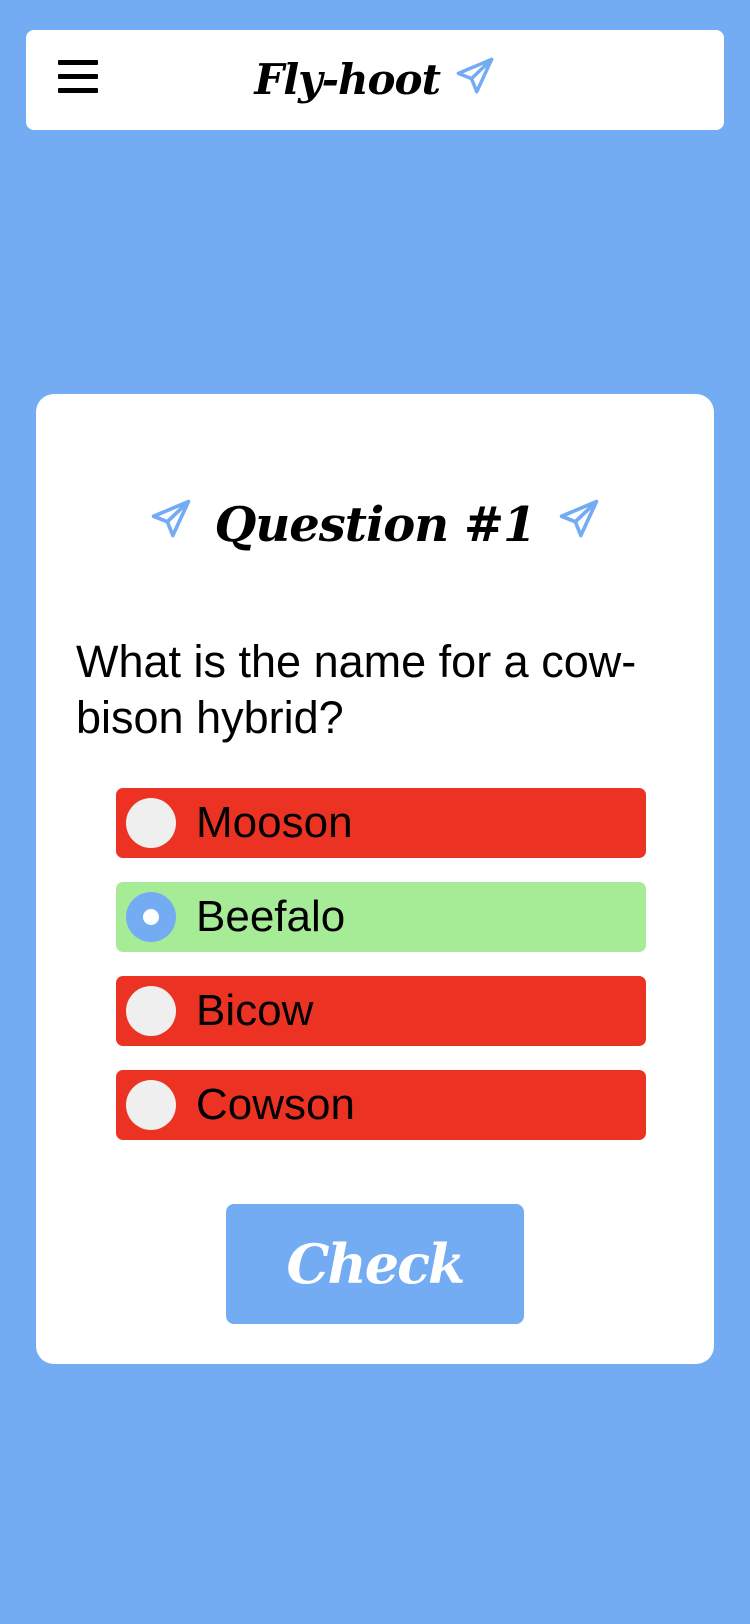 This screenshot has height=1624, width=750. I want to click on app-header: Fly-hoot, so click(375, 80).